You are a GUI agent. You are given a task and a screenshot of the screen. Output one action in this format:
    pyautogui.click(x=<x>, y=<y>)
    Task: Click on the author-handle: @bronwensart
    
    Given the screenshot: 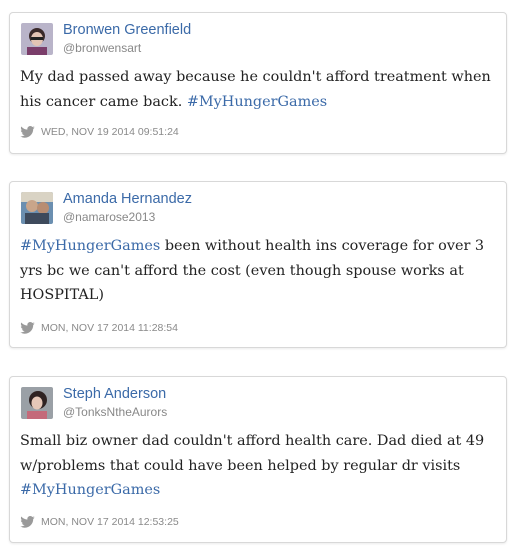 What is the action you would take?
    pyautogui.click(x=102, y=48)
    